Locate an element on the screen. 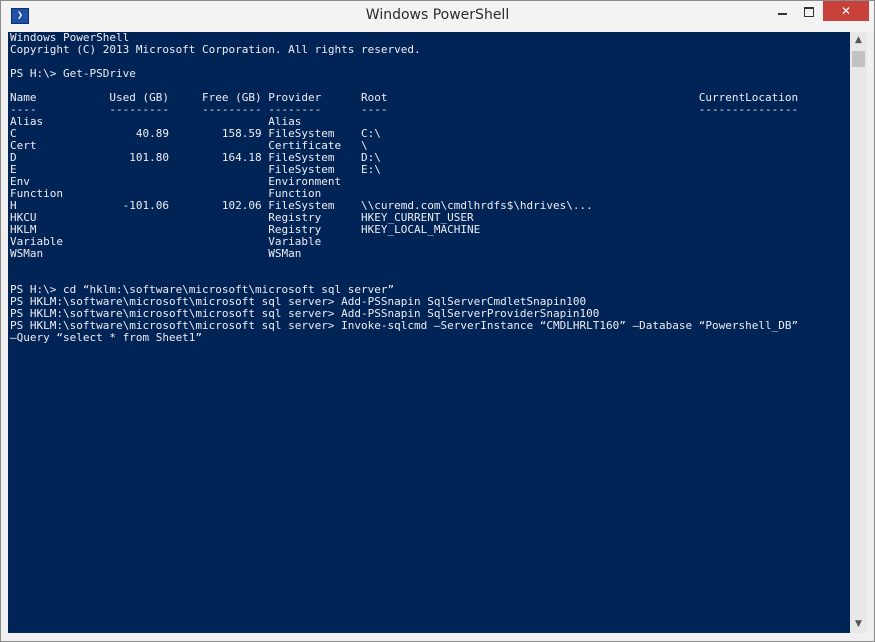  window-title: Windows PowerShell is located at coordinates (437, 15).